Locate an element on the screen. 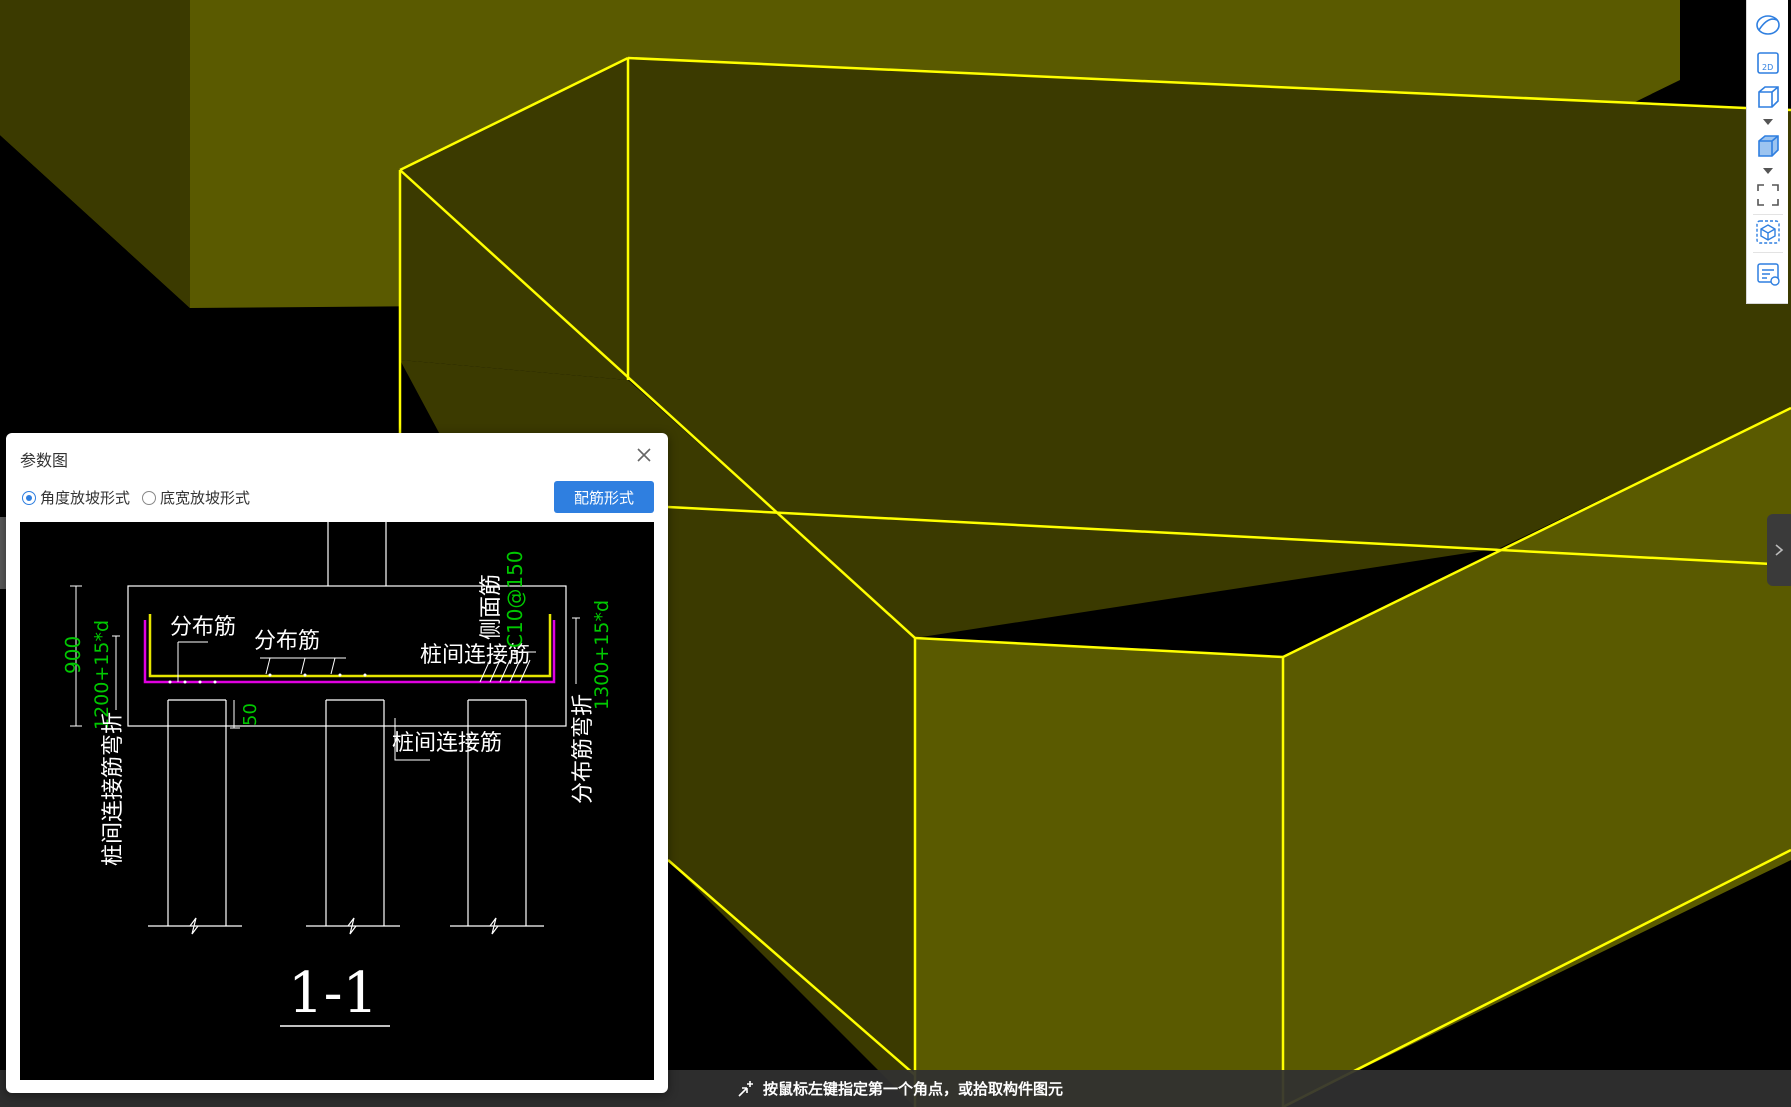 This screenshot has height=1107, width=1791. shaded-cube-icon is located at coordinates (1768, 146).